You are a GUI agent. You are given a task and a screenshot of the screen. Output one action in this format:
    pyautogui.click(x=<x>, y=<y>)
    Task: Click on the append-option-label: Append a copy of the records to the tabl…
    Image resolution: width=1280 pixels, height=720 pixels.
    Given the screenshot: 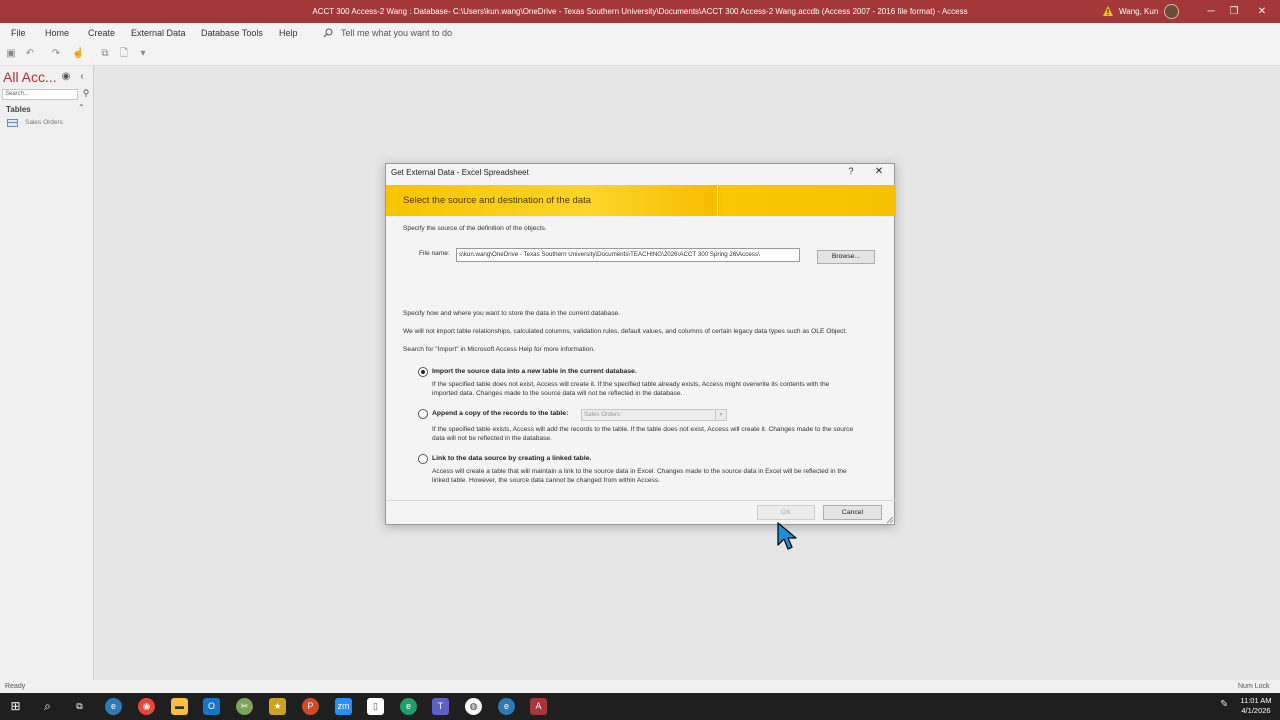 What is the action you would take?
    pyautogui.click(x=500, y=413)
    